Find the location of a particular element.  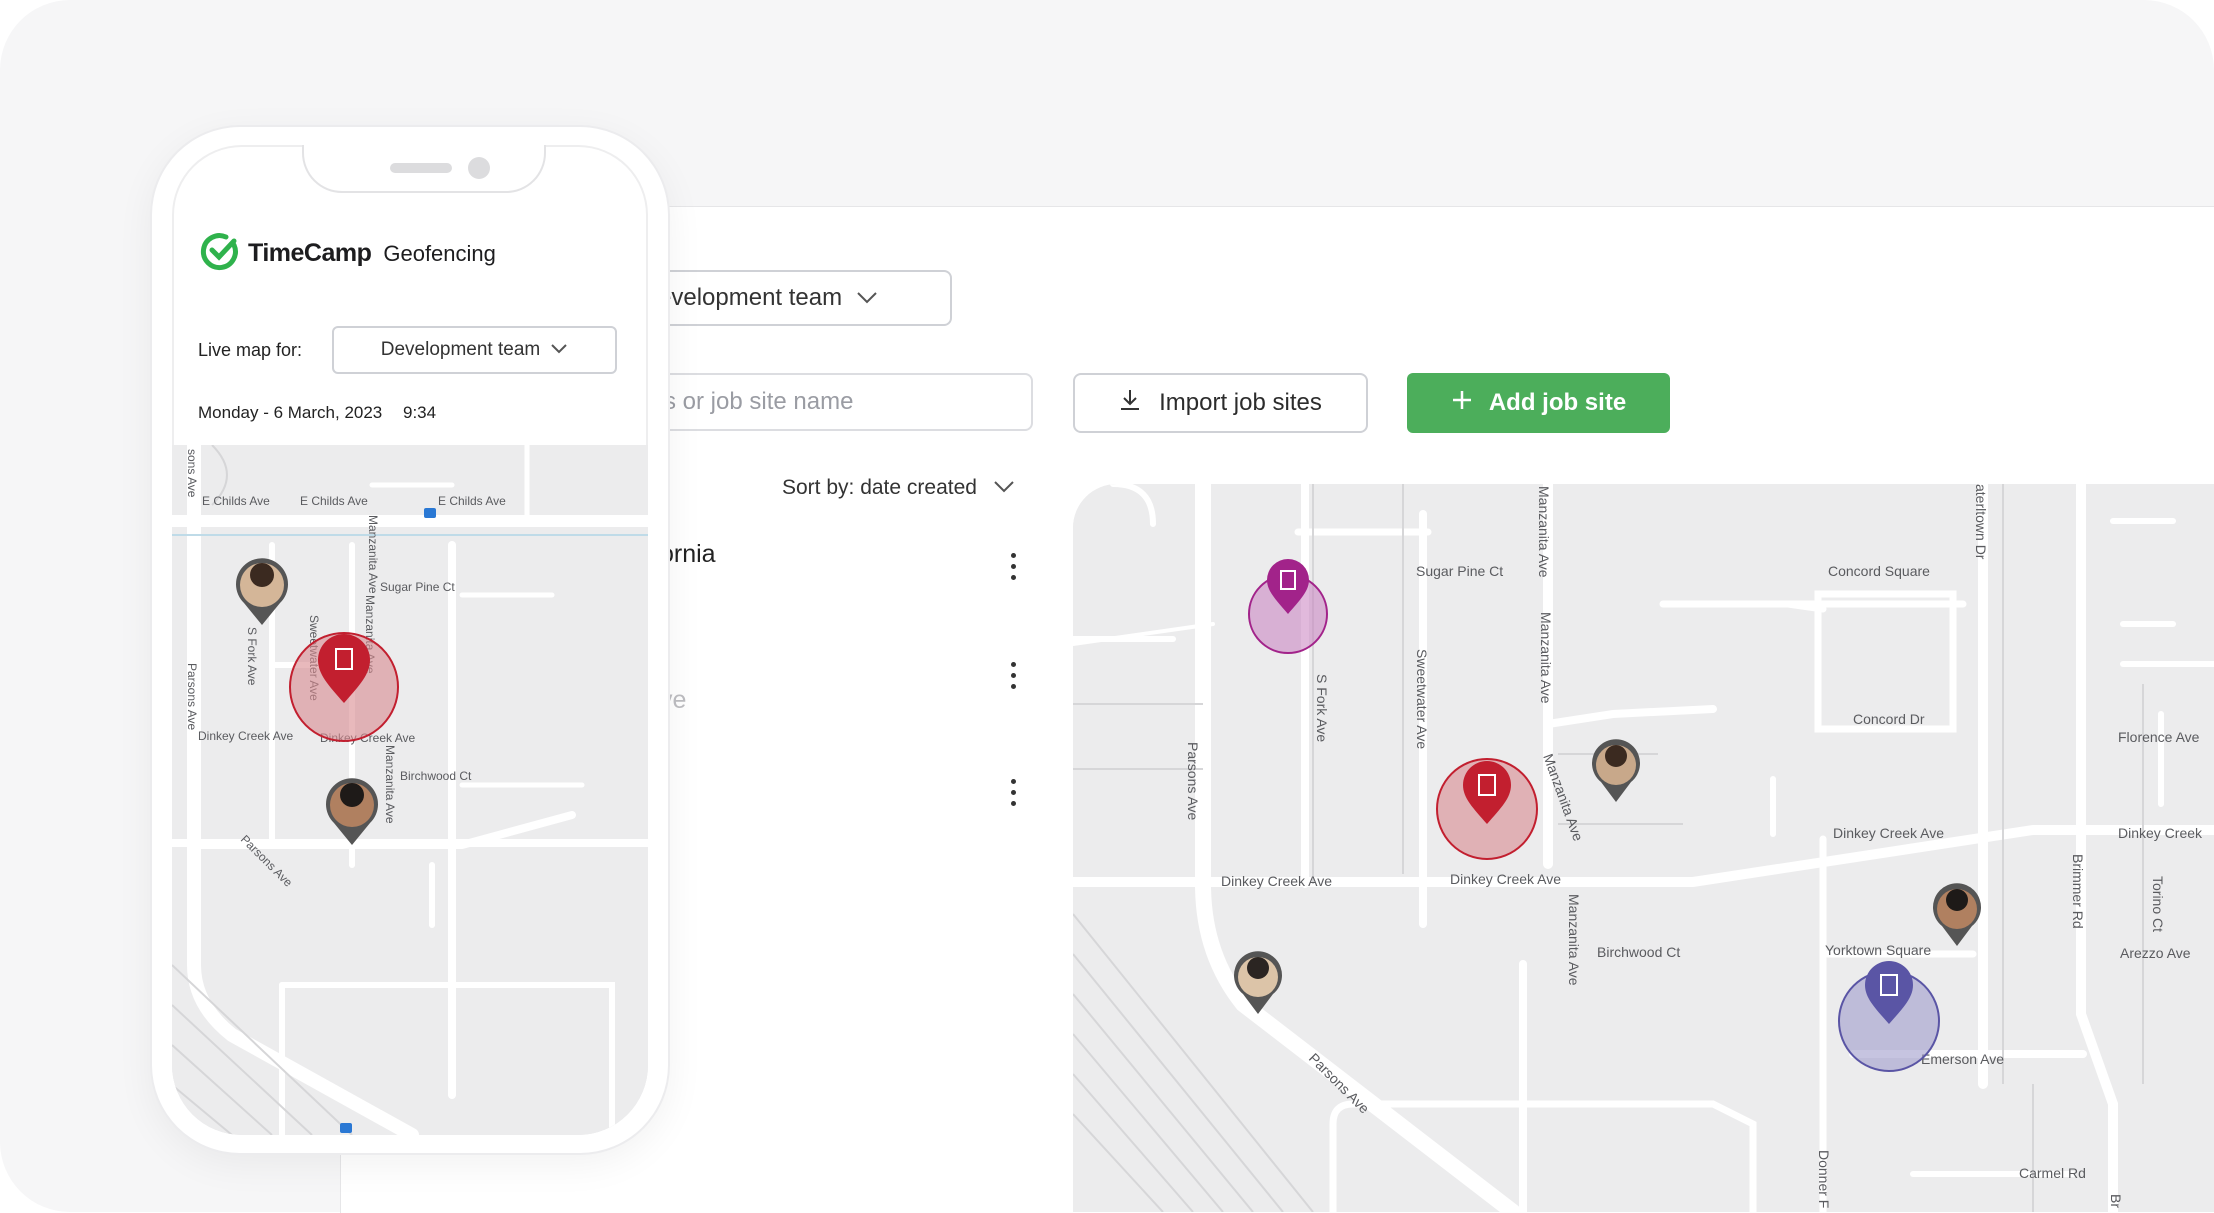

plus-icon is located at coordinates (1462, 403).